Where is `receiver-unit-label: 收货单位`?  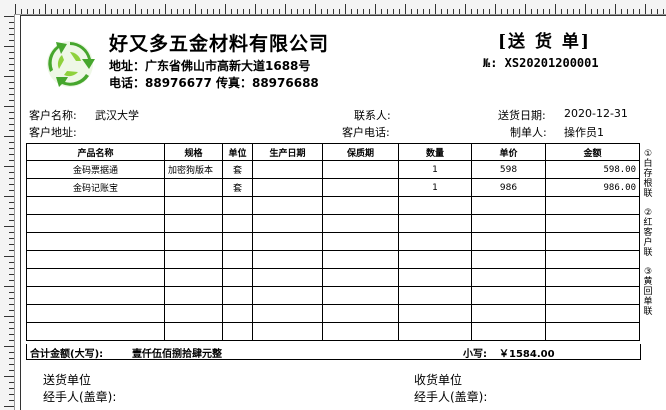
receiver-unit-label: 收货单位 is located at coordinates (438, 380).